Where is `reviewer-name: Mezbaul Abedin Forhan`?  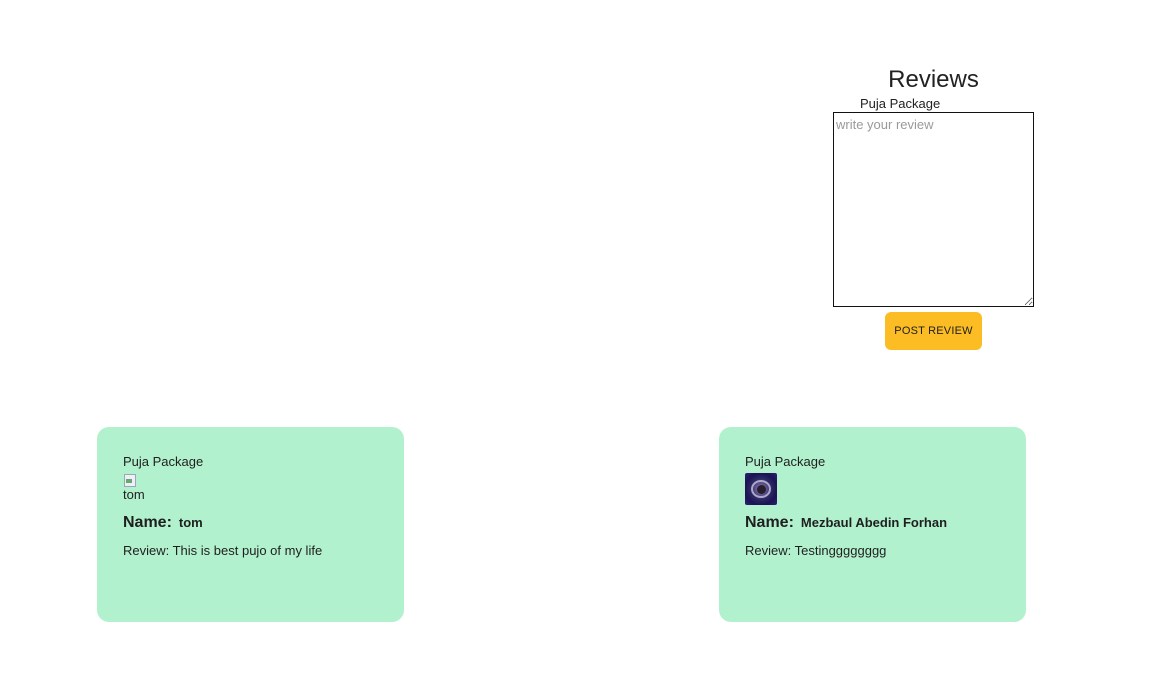
reviewer-name: Mezbaul Abedin Forhan is located at coordinates (874, 522).